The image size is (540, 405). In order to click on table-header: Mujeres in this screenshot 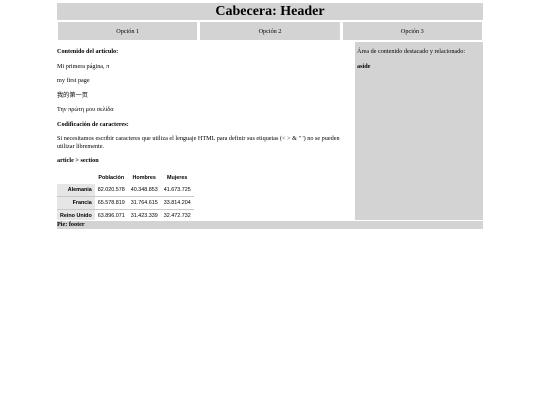, I will do `click(177, 177)`.